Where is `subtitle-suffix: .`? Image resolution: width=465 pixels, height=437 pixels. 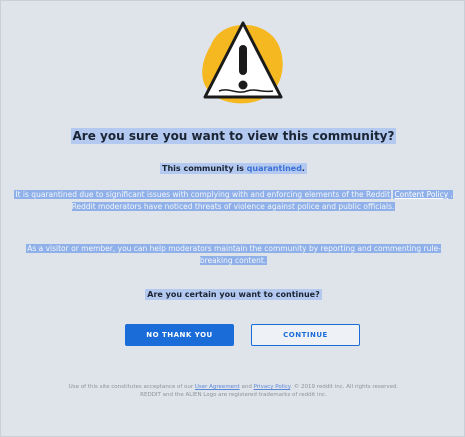
subtitle-suffix: . is located at coordinates (303, 168).